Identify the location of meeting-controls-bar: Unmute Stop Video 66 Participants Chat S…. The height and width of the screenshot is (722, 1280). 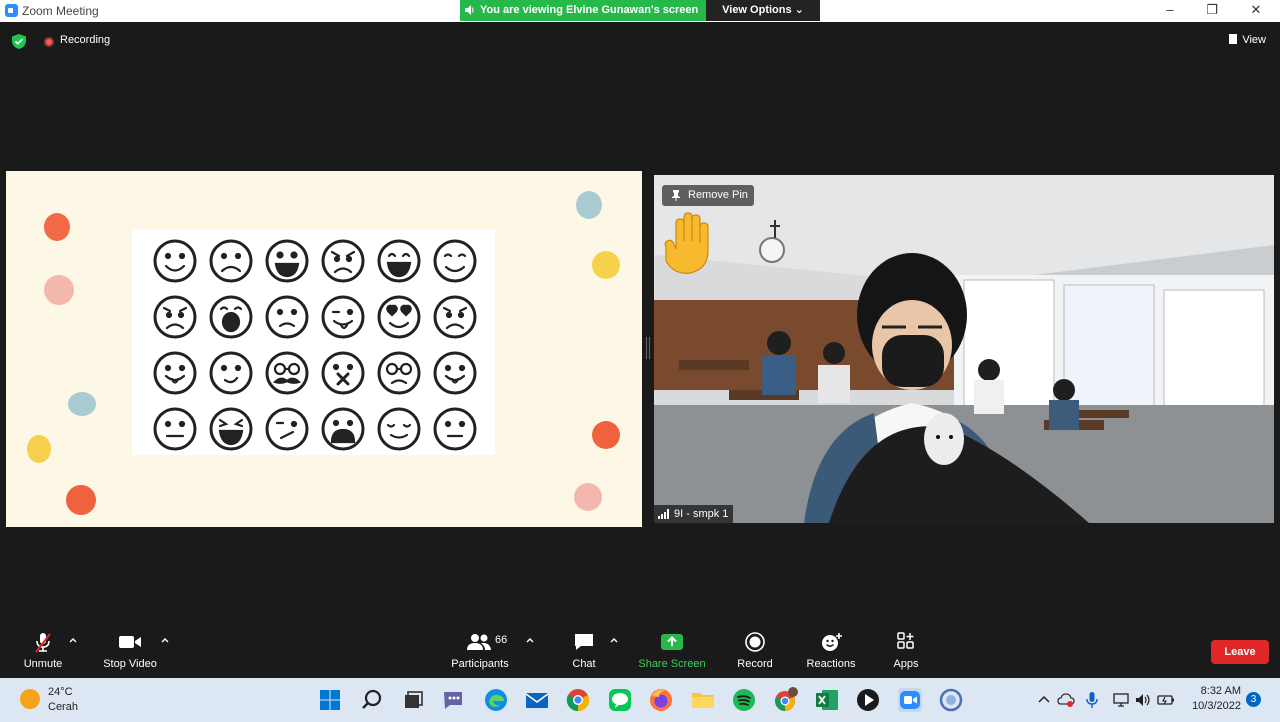
(640, 652).